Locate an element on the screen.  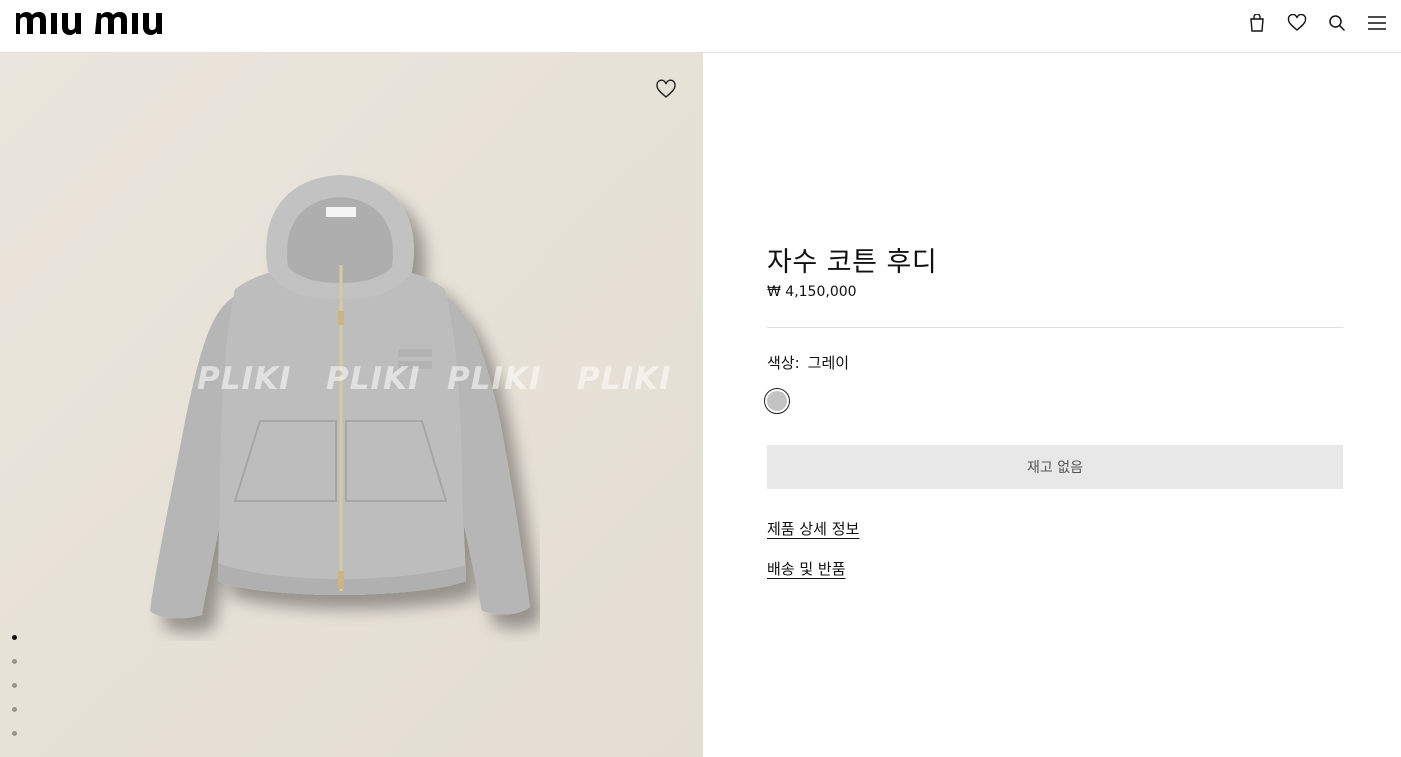
color-swatch-gray is located at coordinates (777, 401).